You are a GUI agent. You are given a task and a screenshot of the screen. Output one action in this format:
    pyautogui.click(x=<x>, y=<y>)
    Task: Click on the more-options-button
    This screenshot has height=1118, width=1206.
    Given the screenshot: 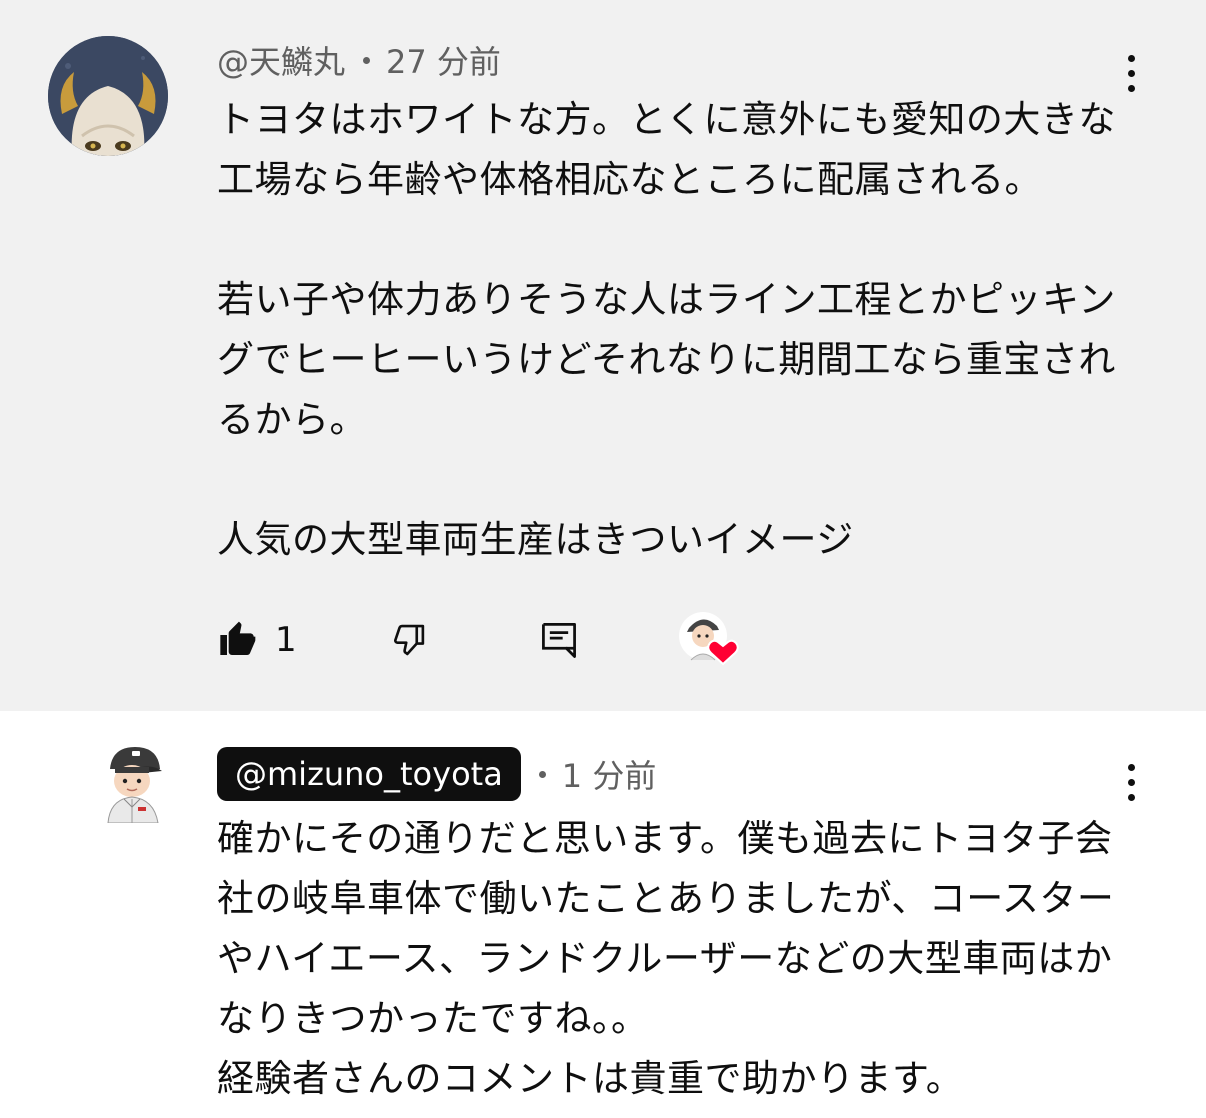 What is the action you would take?
    pyautogui.click(x=1131, y=782)
    